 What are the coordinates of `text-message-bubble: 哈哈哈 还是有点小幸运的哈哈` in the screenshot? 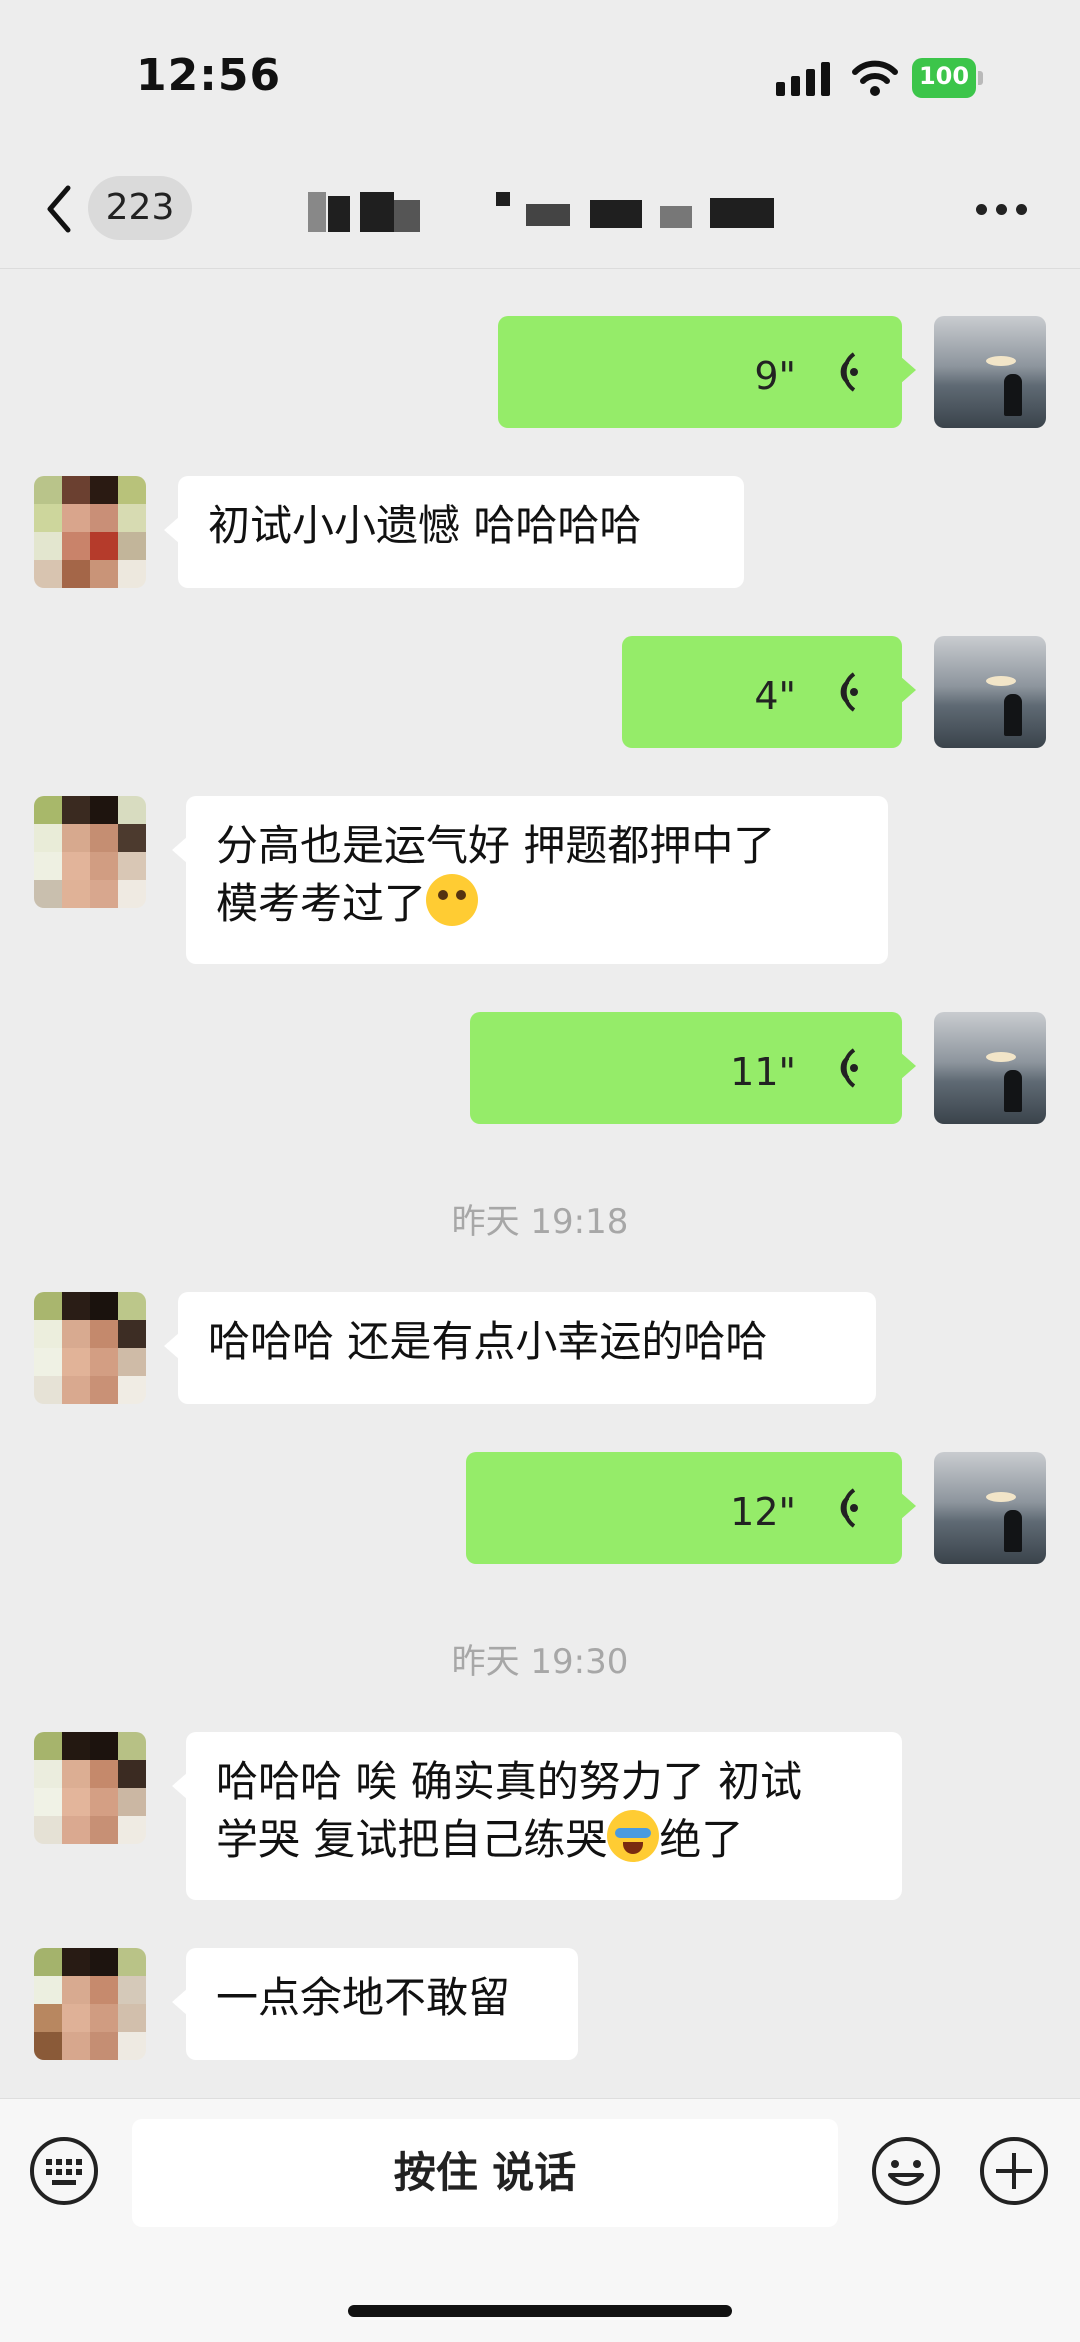 It's located at (520, 1348).